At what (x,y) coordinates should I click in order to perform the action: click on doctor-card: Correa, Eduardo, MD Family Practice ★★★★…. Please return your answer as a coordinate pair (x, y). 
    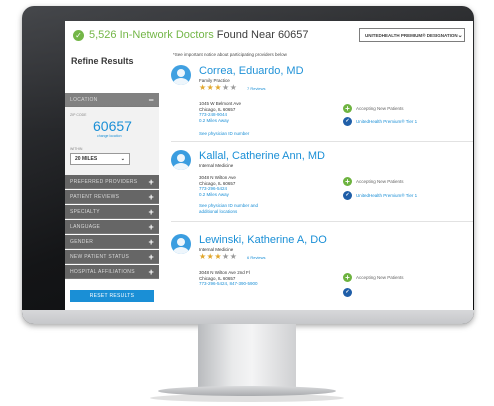
    Looking at the image, I should click on (322, 101).